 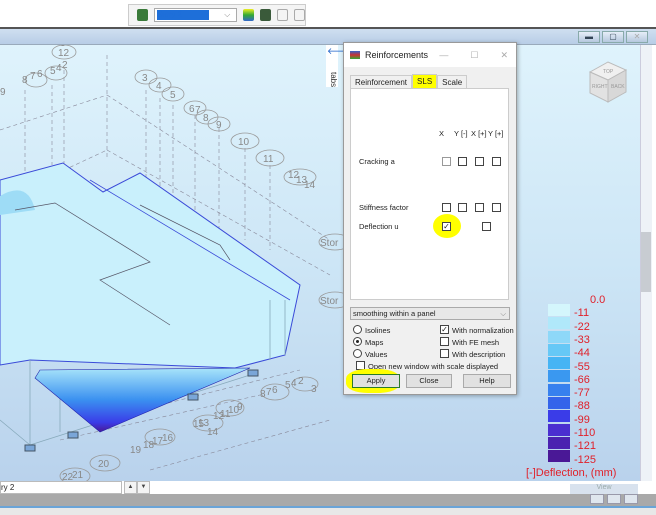 I want to click on legend-value: -33, so click(x=582, y=339).